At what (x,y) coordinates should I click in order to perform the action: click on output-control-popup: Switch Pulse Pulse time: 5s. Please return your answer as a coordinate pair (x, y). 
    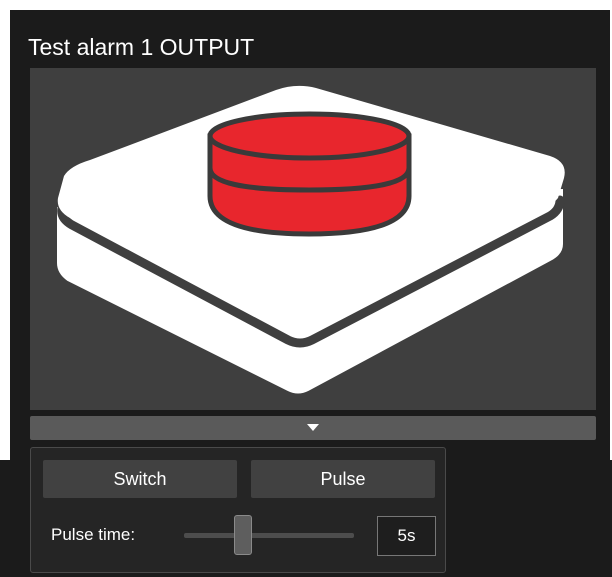
    Looking at the image, I should click on (238, 510).